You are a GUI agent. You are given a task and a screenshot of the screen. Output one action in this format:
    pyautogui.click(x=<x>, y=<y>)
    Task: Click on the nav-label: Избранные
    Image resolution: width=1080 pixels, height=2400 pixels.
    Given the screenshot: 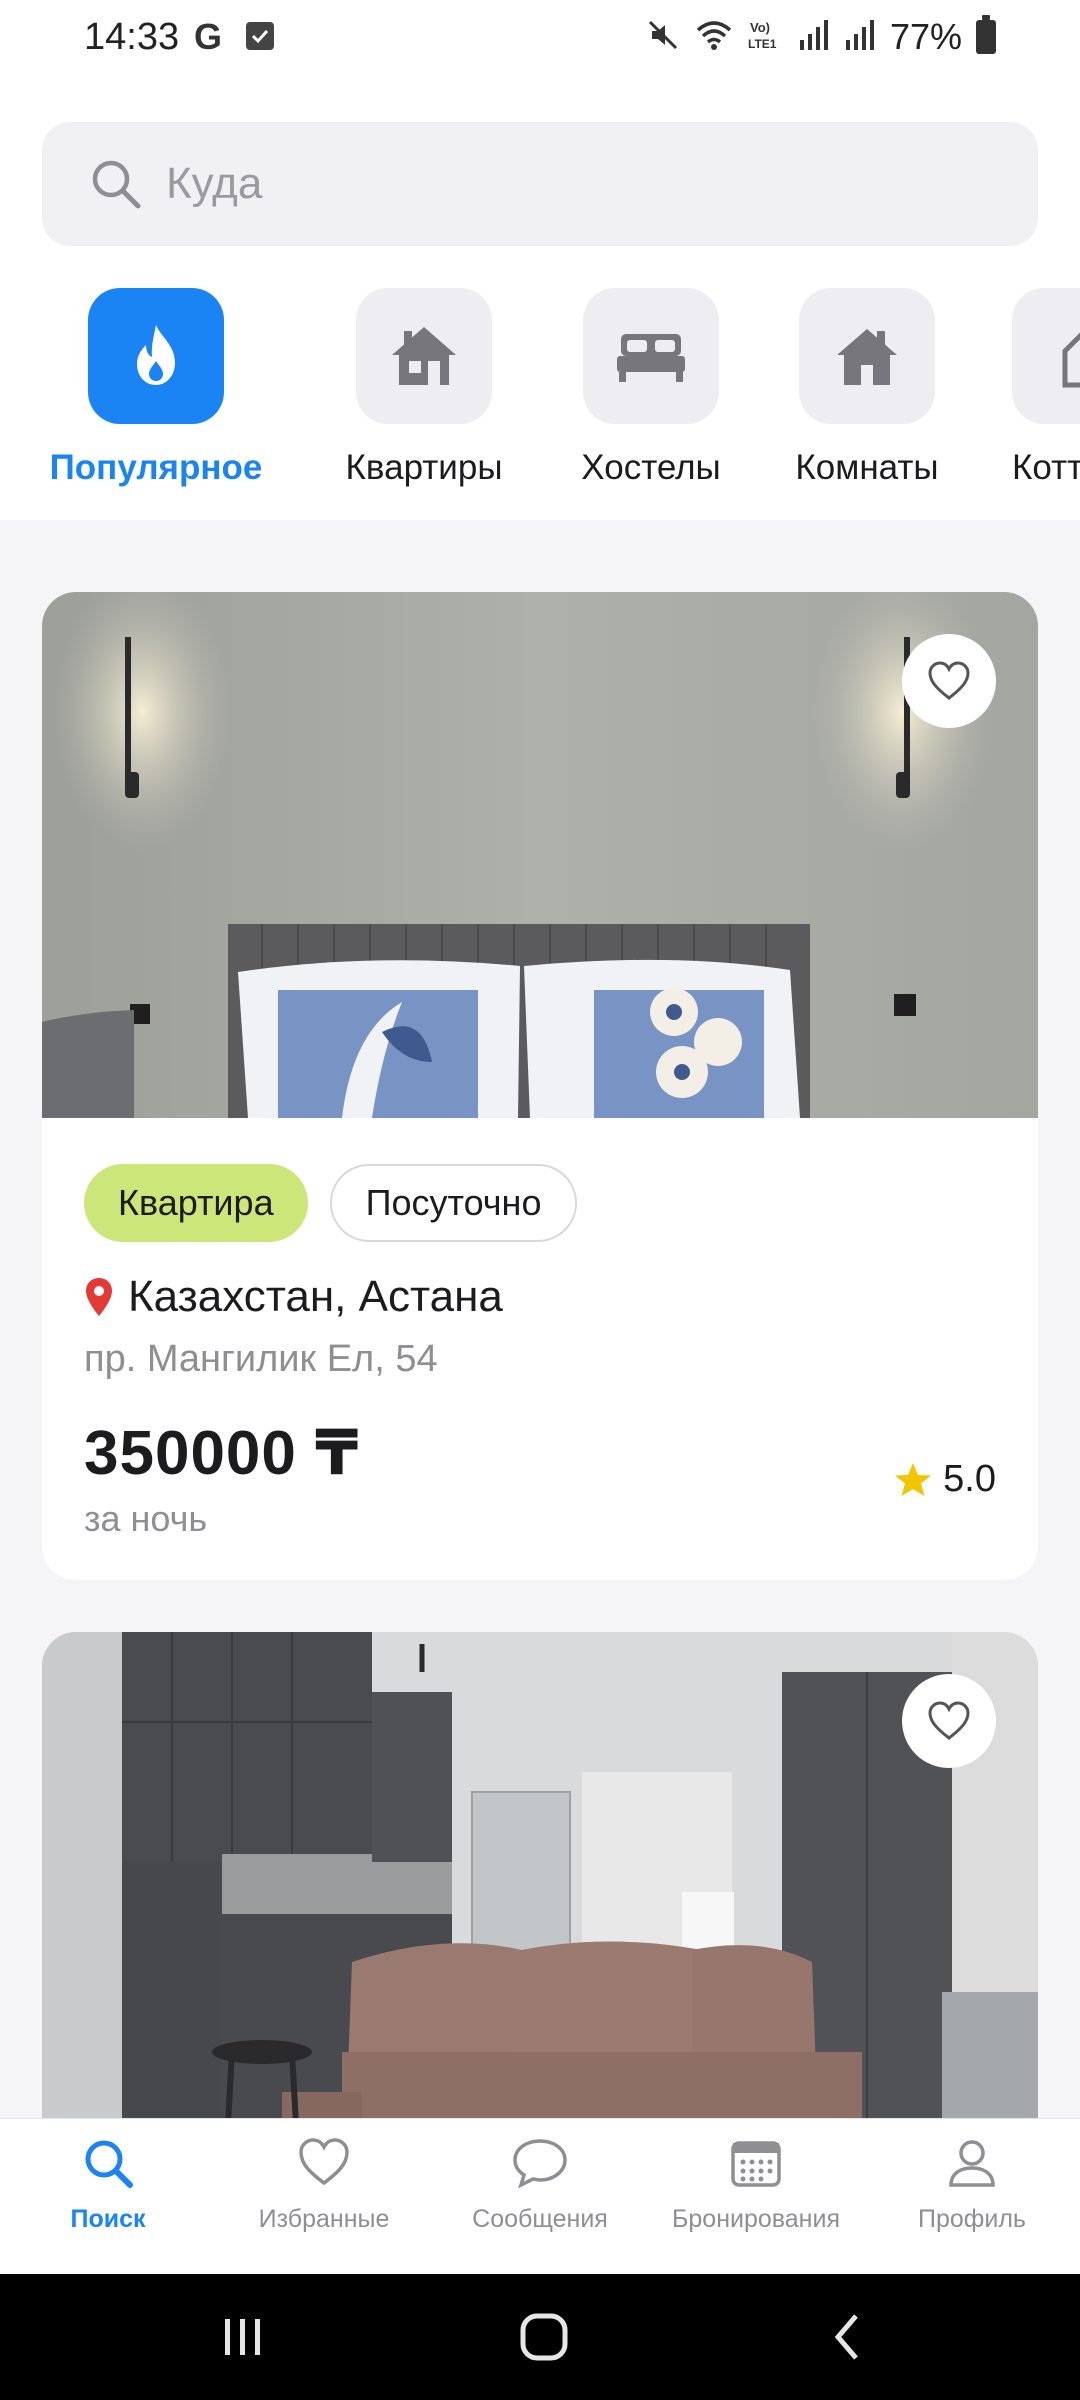 What is the action you would take?
    pyautogui.click(x=324, y=2219)
    